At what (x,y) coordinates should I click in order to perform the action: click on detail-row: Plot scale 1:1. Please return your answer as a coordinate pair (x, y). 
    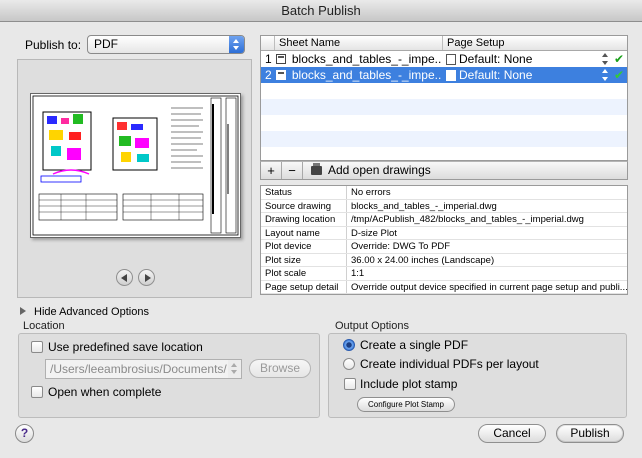
    Looking at the image, I should click on (444, 274).